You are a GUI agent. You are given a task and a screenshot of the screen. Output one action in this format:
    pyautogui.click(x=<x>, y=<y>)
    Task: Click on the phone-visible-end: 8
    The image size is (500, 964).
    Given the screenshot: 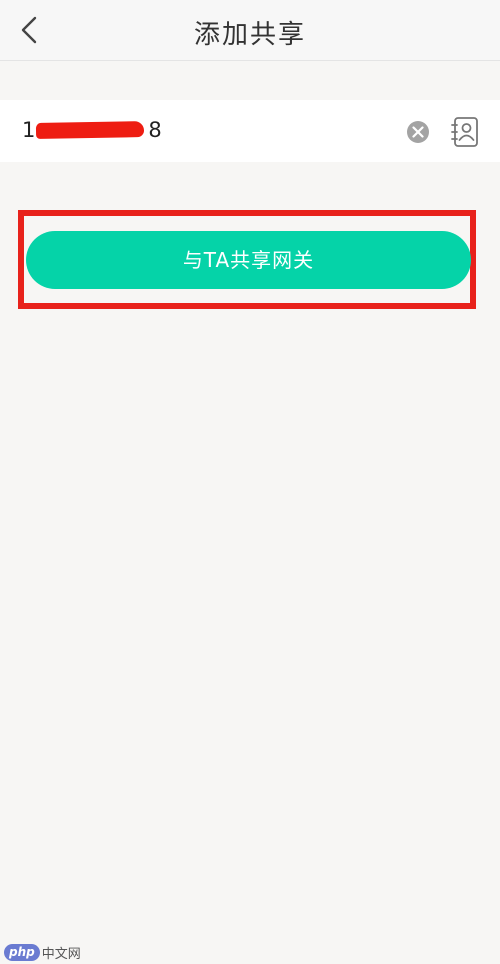 What is the action you would take?
    pyautogui.click(x=155, y=130)
    